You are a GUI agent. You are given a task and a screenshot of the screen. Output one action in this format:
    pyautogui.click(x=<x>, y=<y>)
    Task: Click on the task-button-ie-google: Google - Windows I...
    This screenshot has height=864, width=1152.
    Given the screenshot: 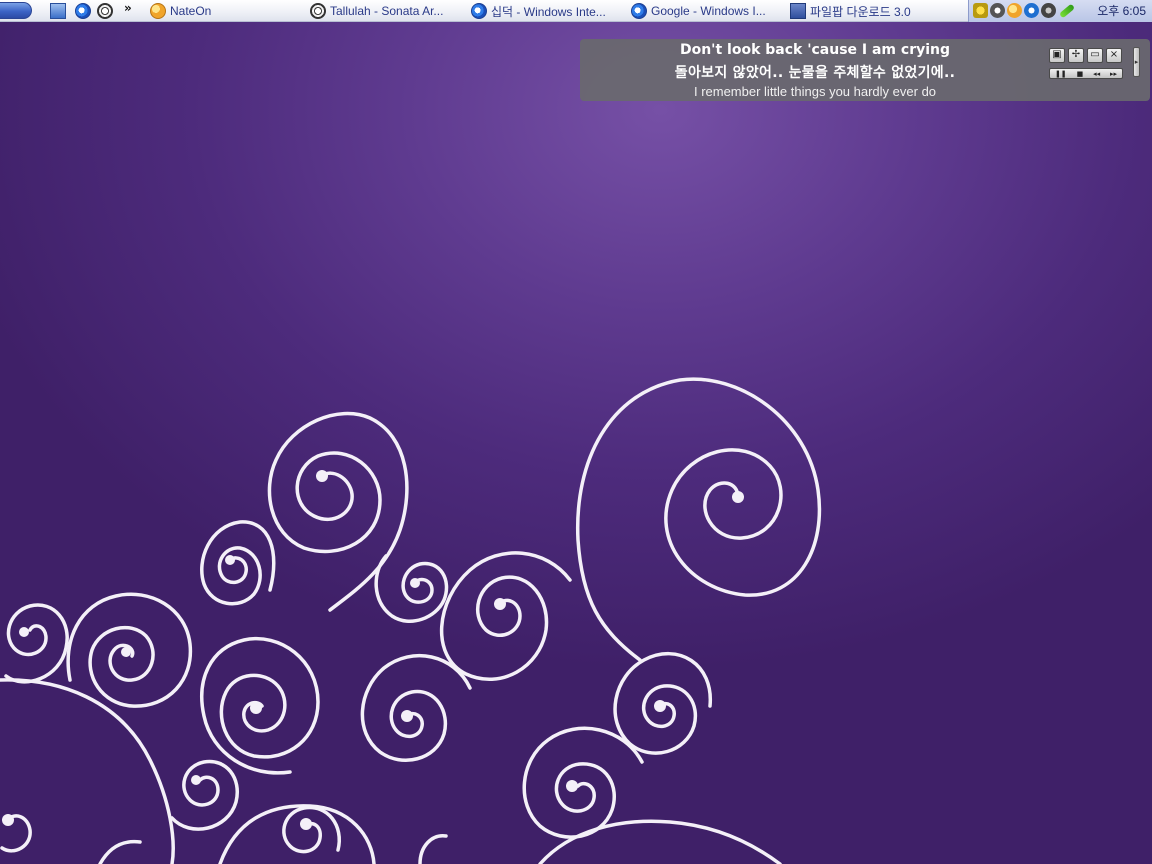 What is the action you would take?
    pyautogui.click(x=706, y=11)
    